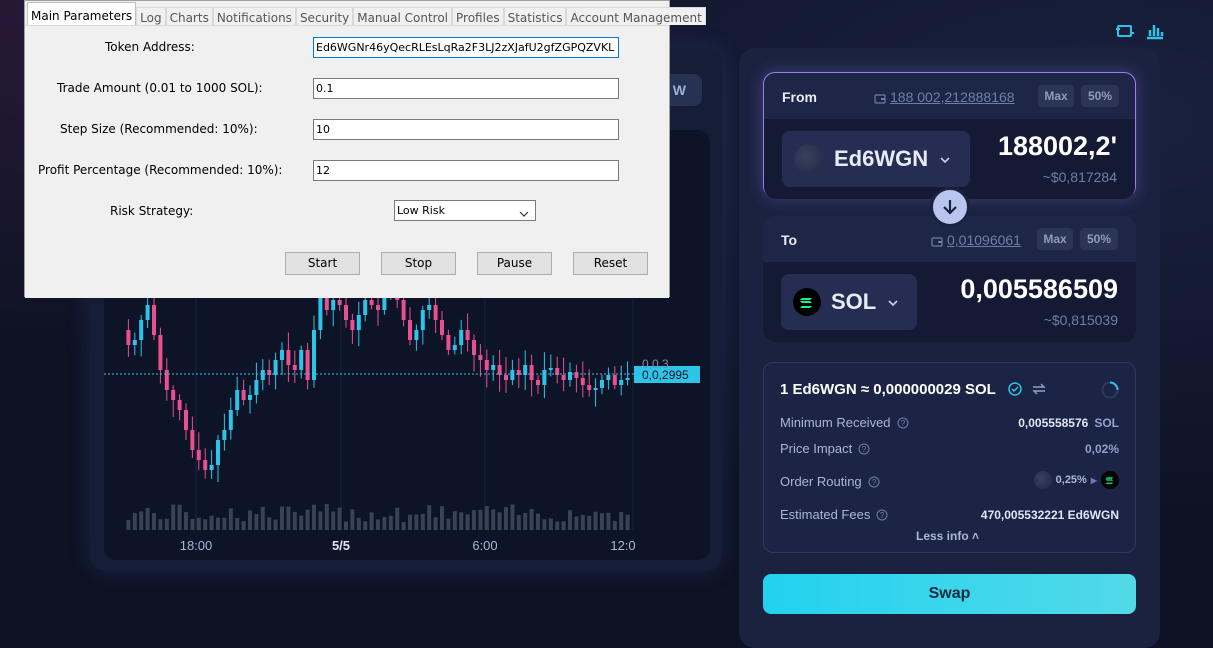 The height and width of the screenshot is (648, 1213). Describe the element at coordinates (949, 594) in the screenshot. I see `swap-button: Swap` at that location.